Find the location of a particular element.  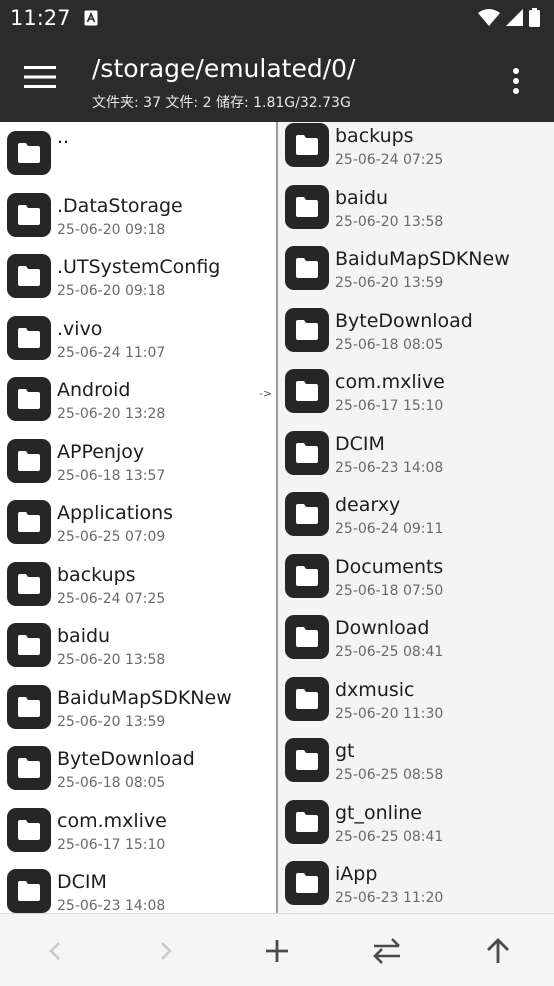

swap-panes-button is located at coordinates (387, 951).